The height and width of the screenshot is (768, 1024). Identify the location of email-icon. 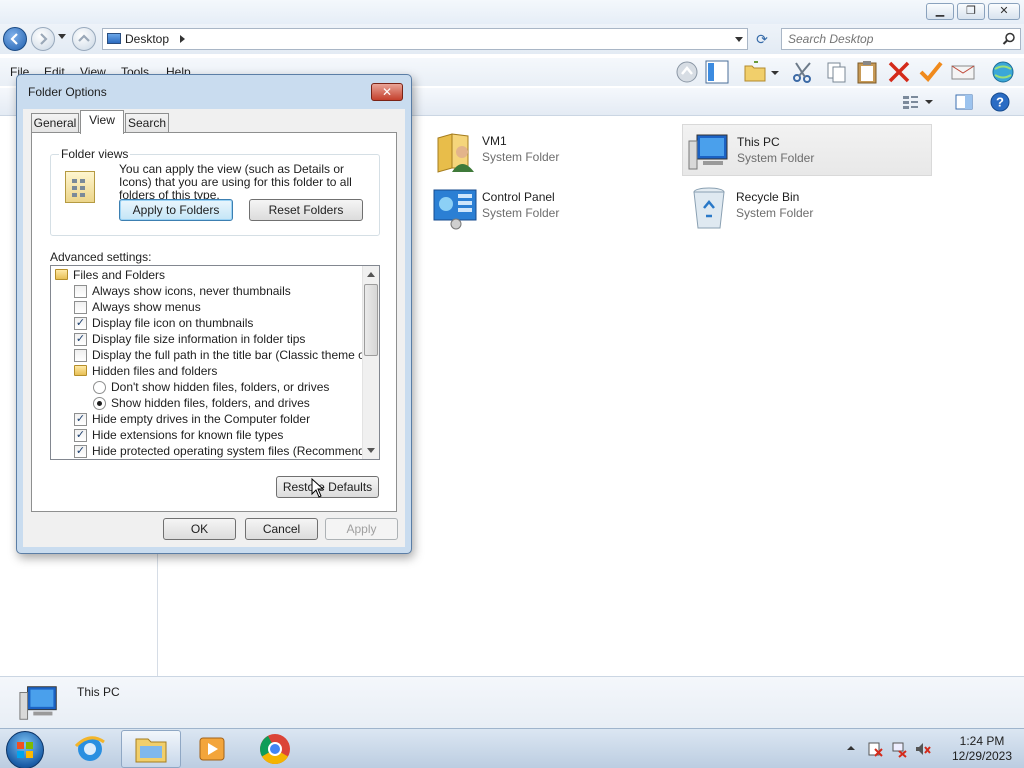
(963, 72).